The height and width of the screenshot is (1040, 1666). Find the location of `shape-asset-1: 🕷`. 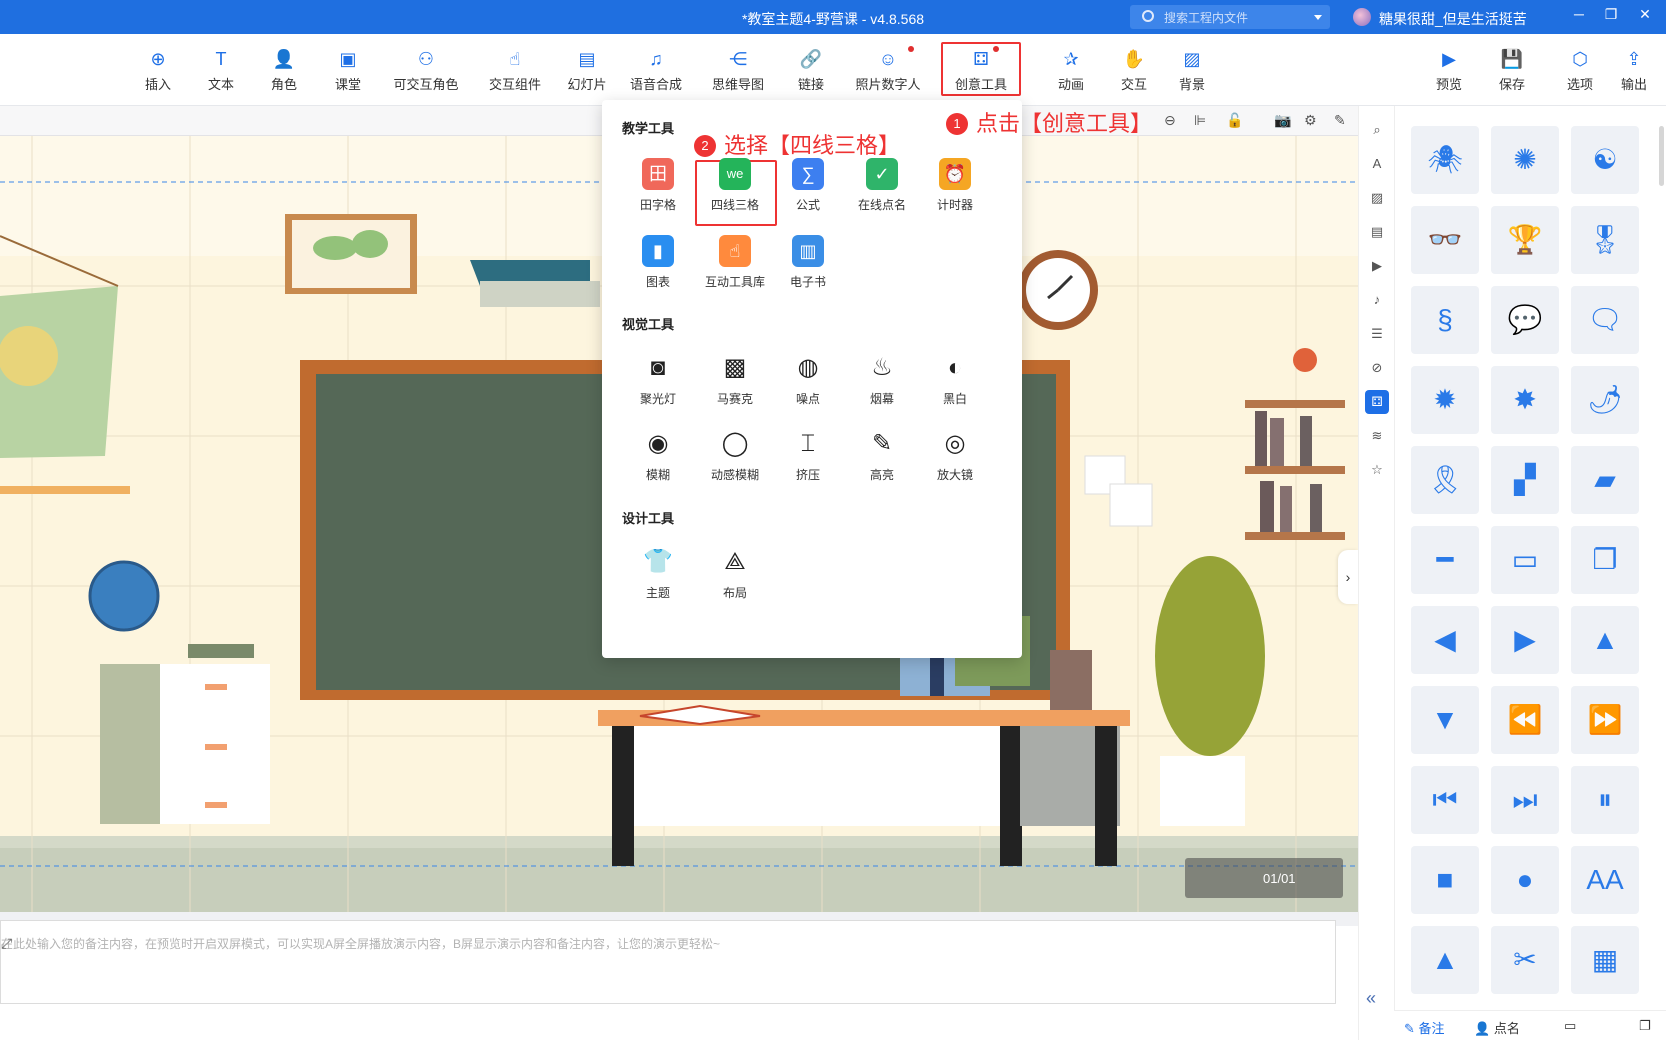

shape-asset-1: 🕷 is located at coordinates (1445, 160).